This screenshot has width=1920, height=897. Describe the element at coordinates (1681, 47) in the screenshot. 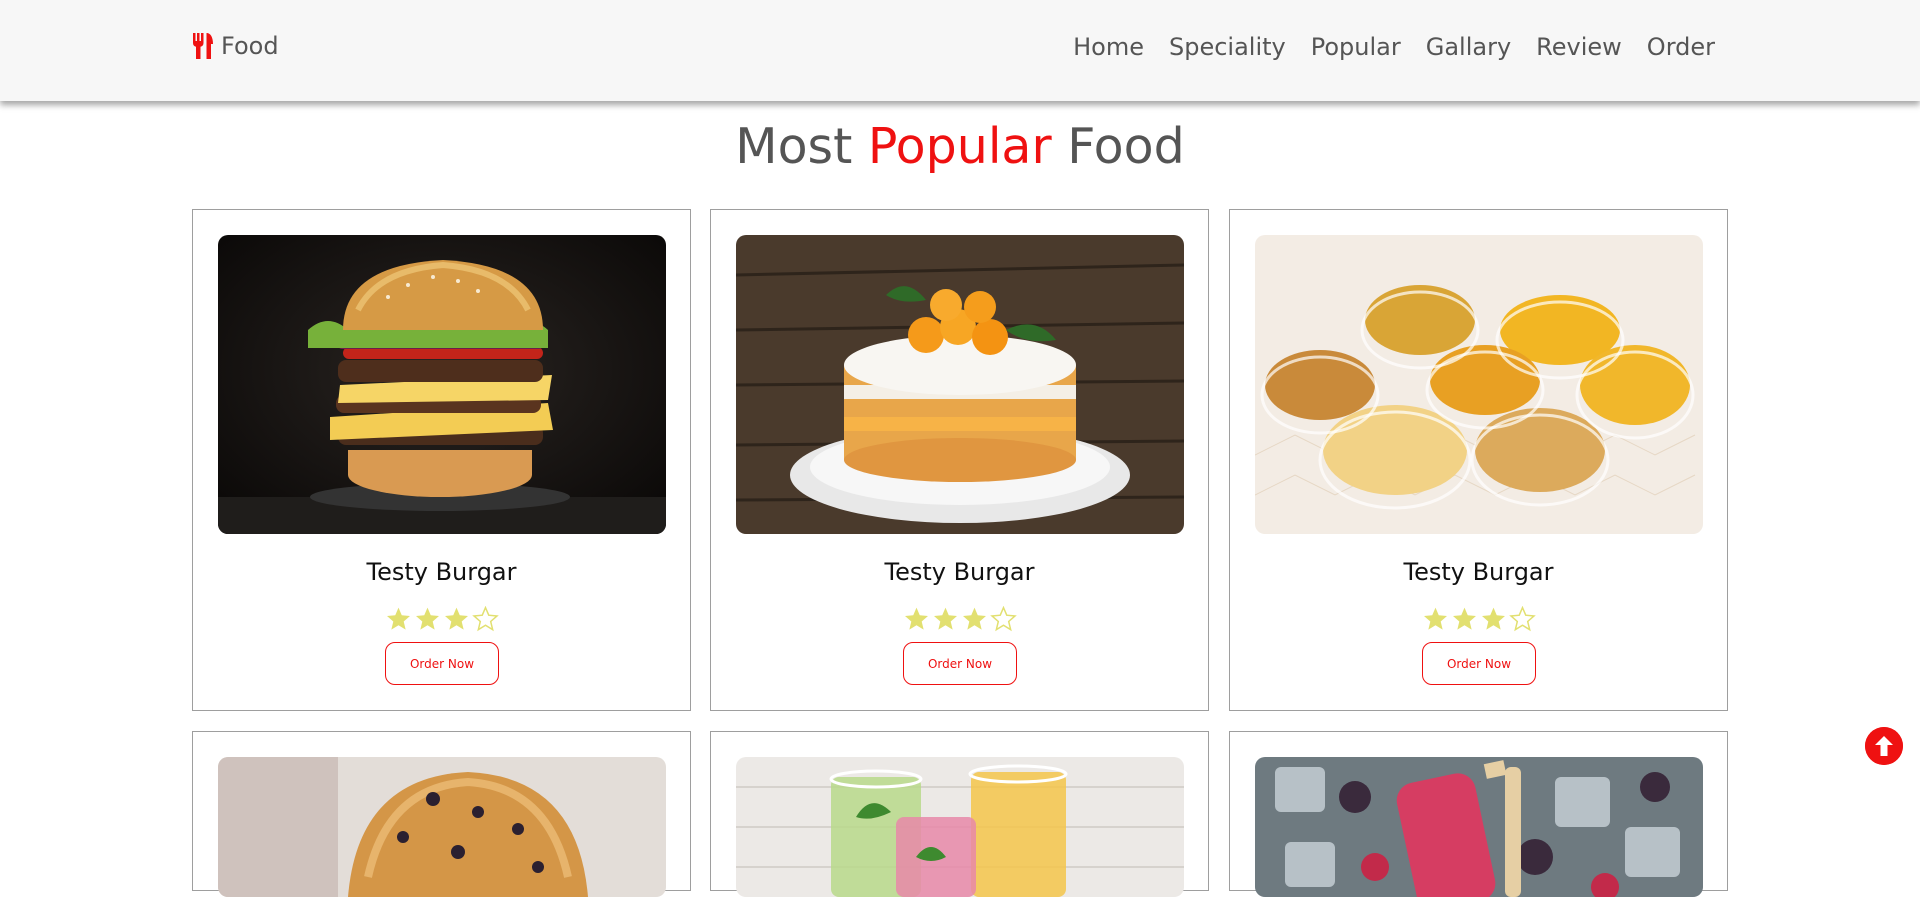

I see `nav-item-order: Order` at that location.